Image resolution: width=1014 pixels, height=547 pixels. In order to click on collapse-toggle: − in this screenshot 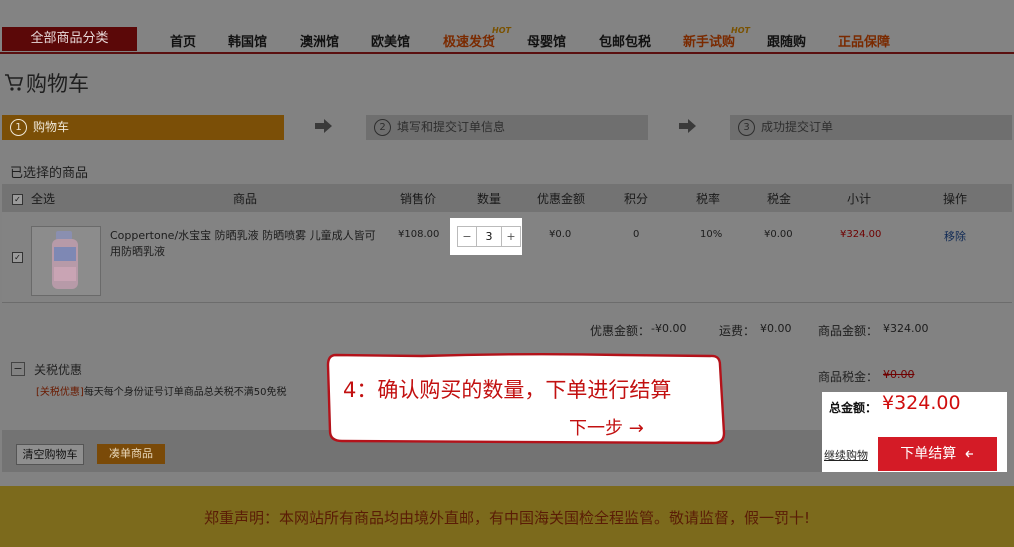, I will do `click(18, 369)`.